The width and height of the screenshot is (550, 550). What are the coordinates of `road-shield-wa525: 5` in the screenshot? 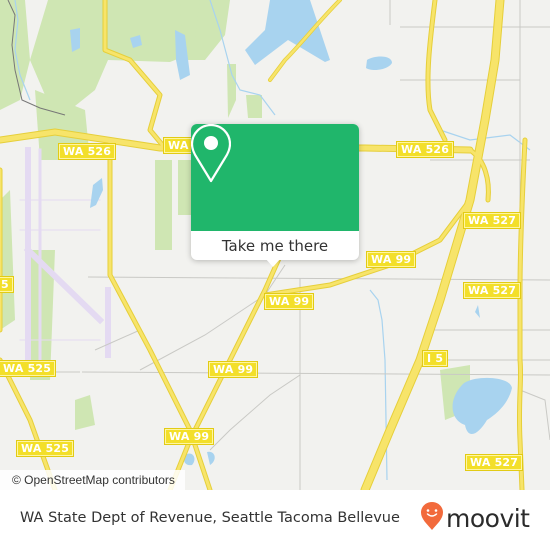 It's located at (7, 284).